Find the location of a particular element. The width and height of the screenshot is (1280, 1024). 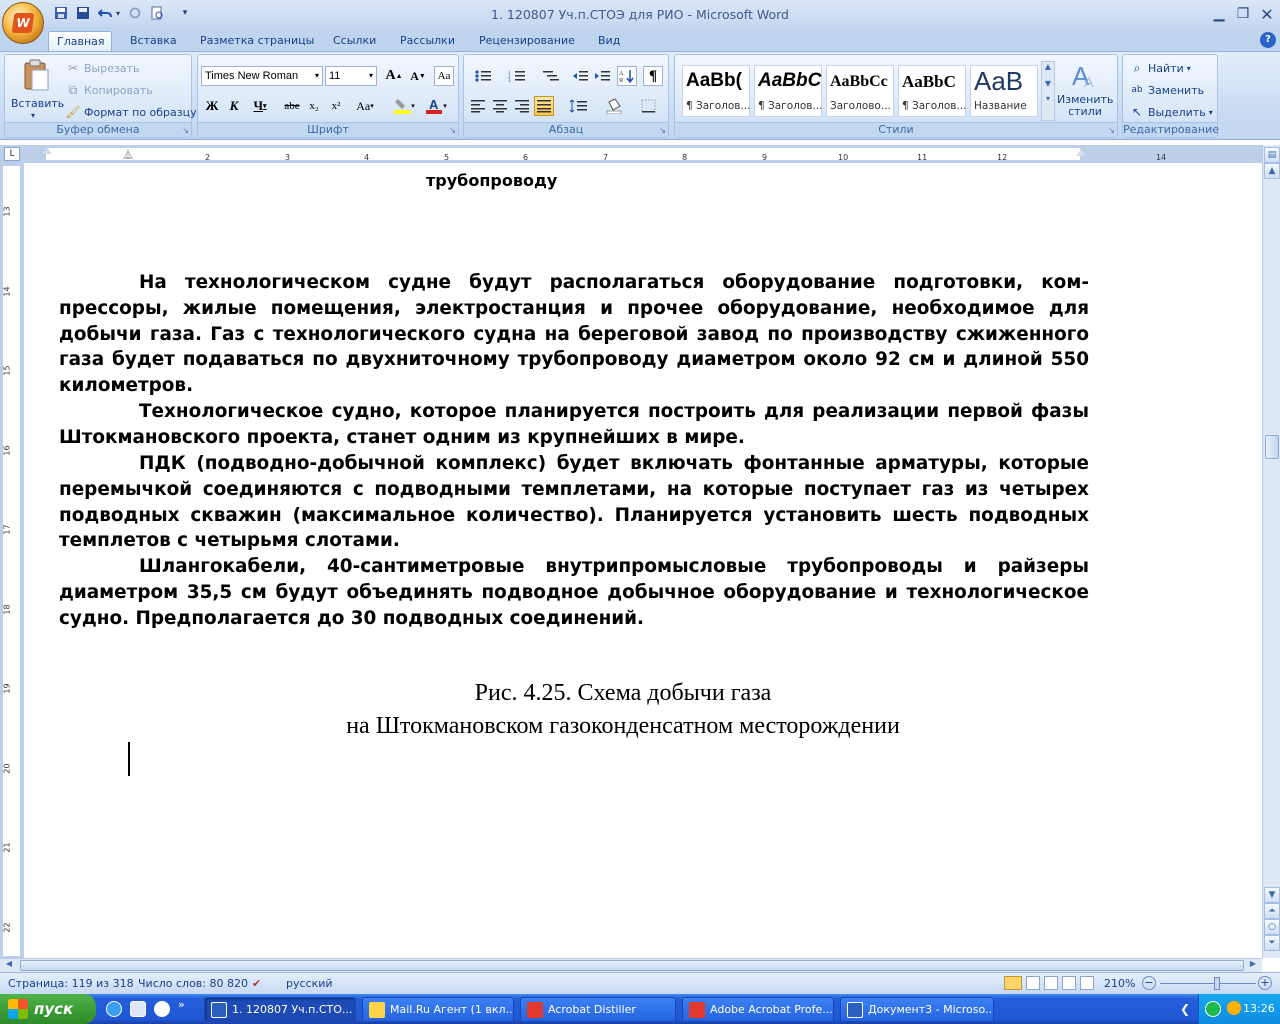

tab-page-layout: Разметка страницы is located at coordinates (257, 41).